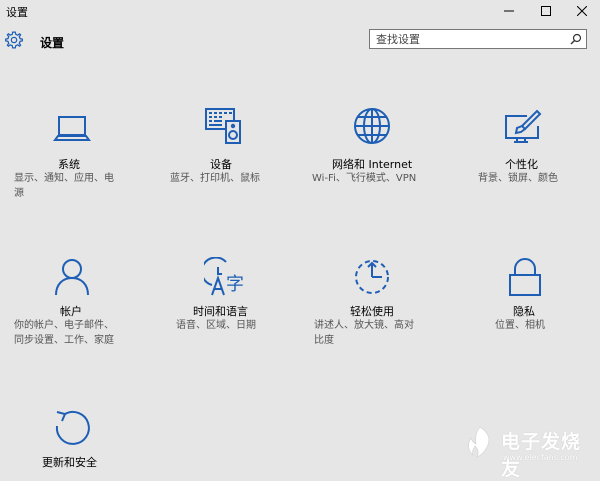  I want to click on laptop-icon, so click(72, 128).